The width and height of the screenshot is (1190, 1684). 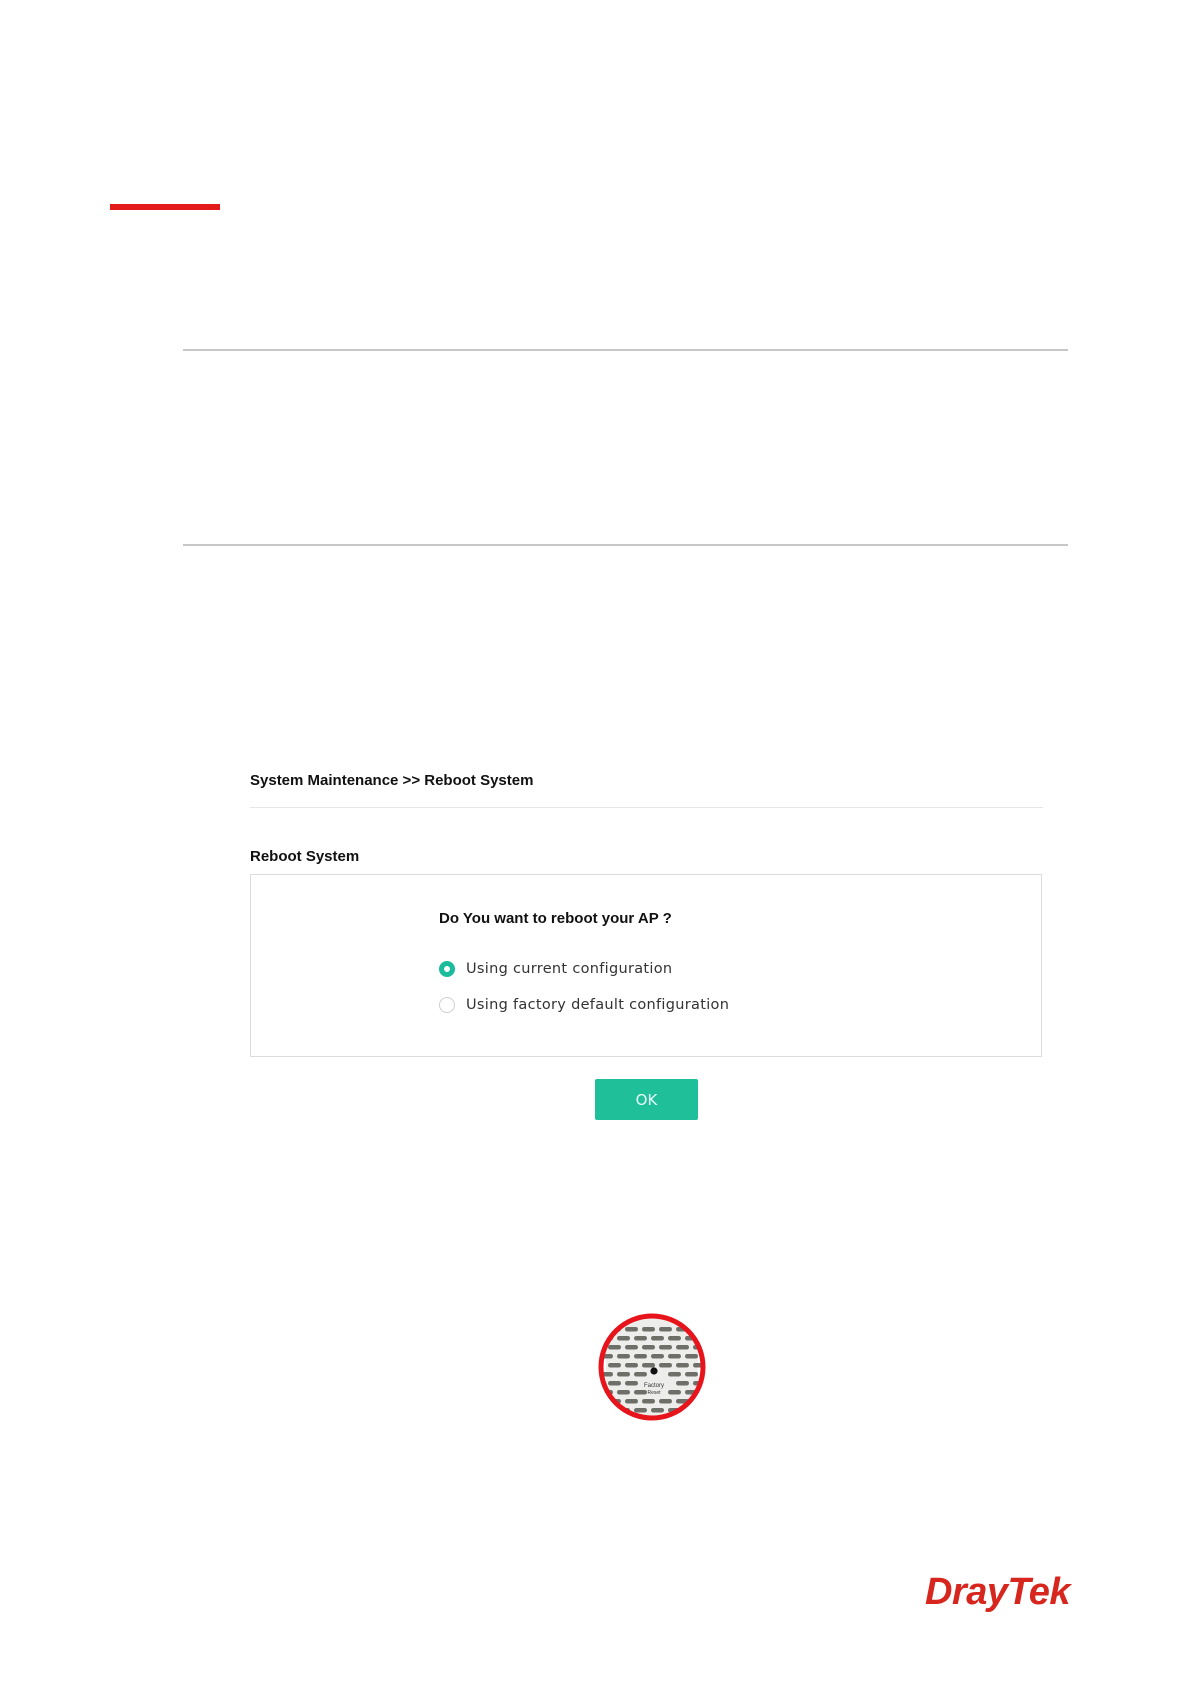 What do you see at coordinates (447, 969) in the screenshot?
I see `radio-selected-icon` at bounding box center [447, 969].